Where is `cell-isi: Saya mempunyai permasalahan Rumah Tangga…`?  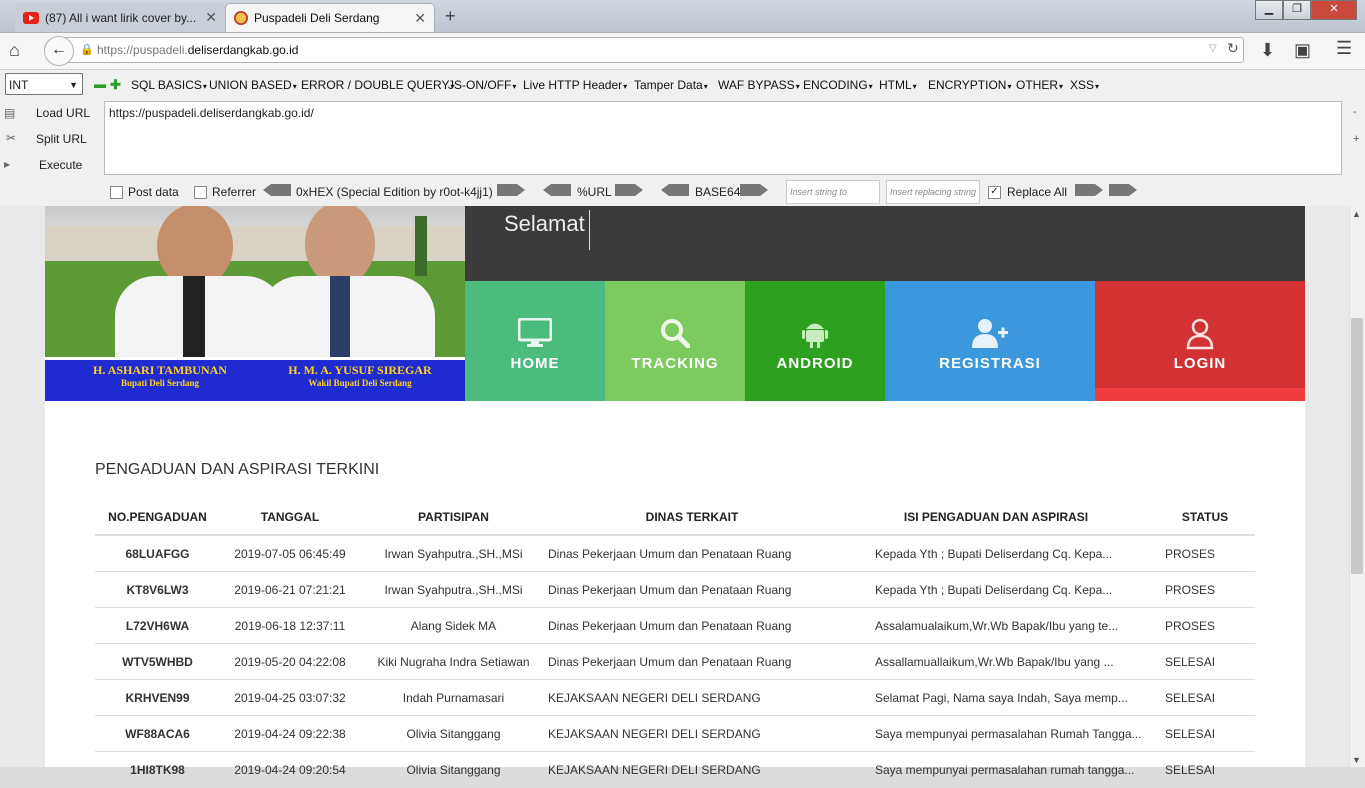 cell-isi: Saya mempunyai permasalahan Rumah Tangga… is located at coordinates (996, 733).